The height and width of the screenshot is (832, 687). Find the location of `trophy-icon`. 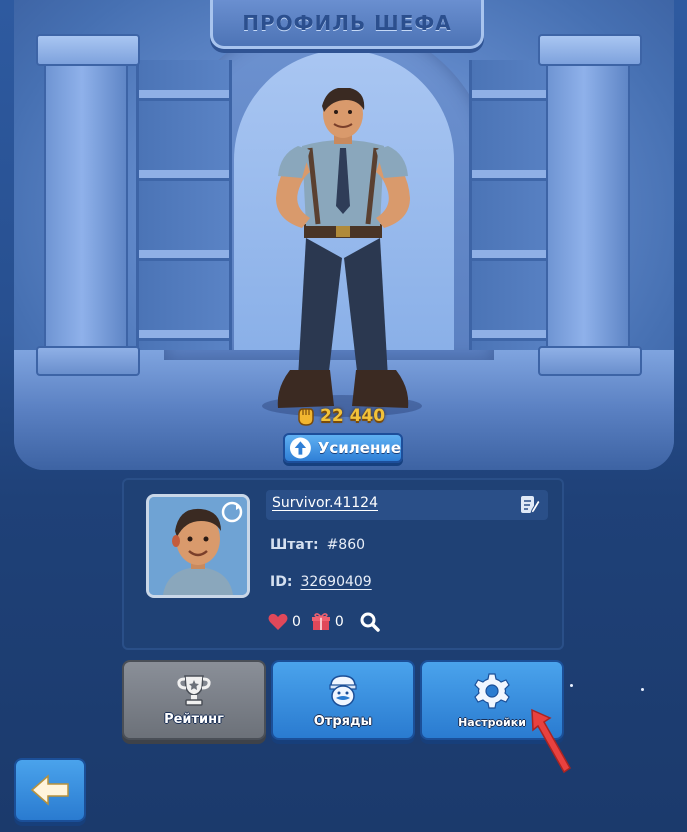

trophy-icon is located at coordinates (194, 690).